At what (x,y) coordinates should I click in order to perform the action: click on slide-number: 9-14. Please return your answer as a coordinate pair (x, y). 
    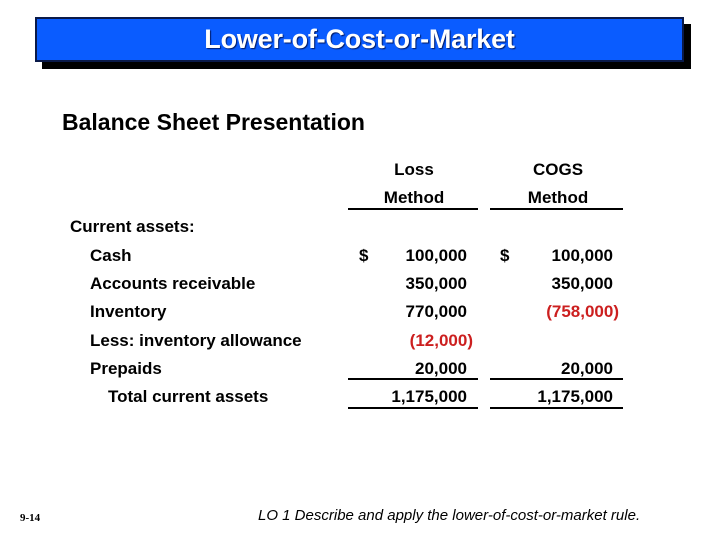
    Looking at the image, I should click on (30, 518).